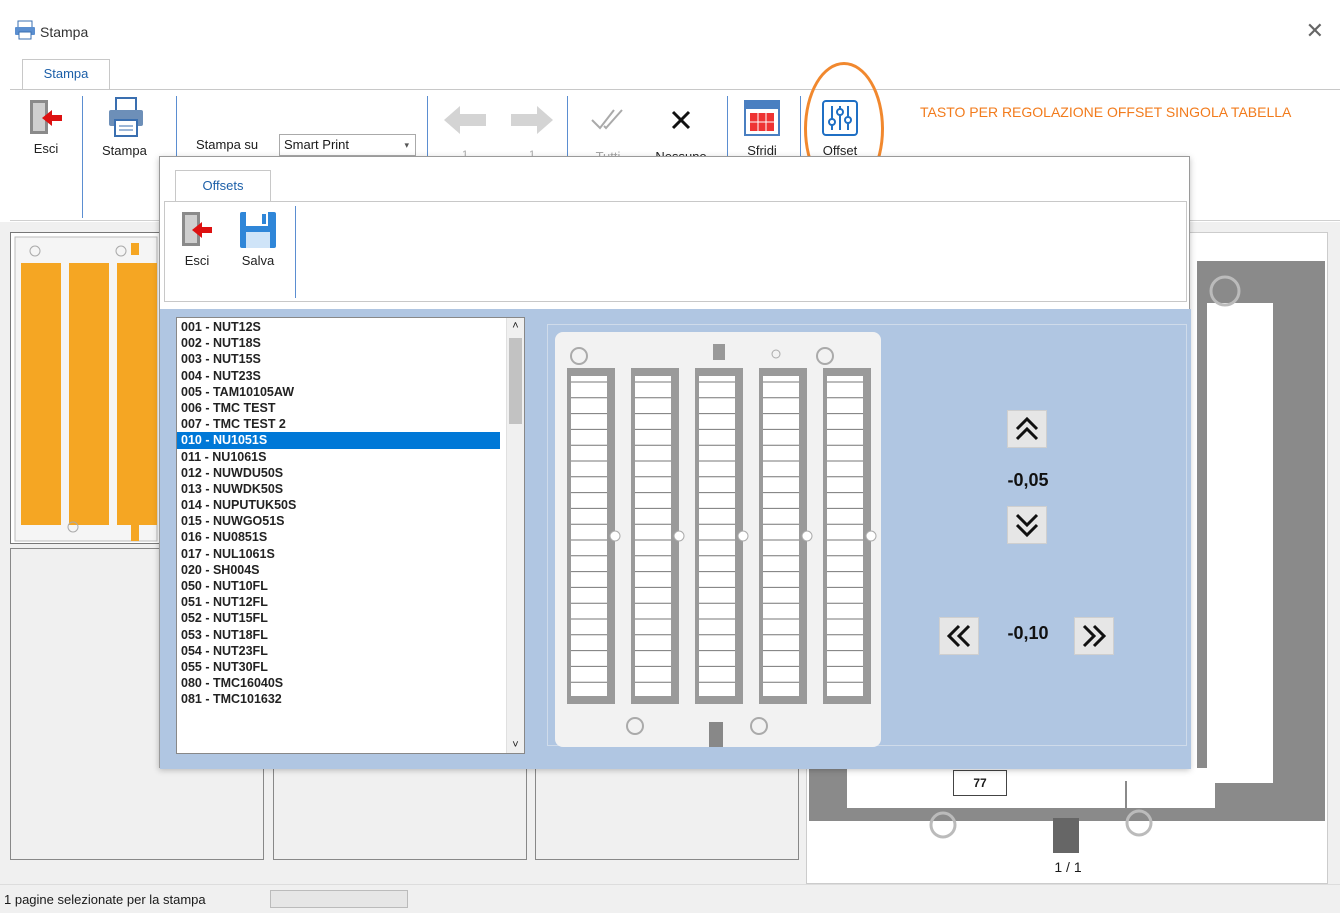 The height and width of the screenshot is (913, 1340). What do you see at coordinates (258, 231) in the screenshot?
I see `floppy-disk-icon` at bounding box center [258, 231].